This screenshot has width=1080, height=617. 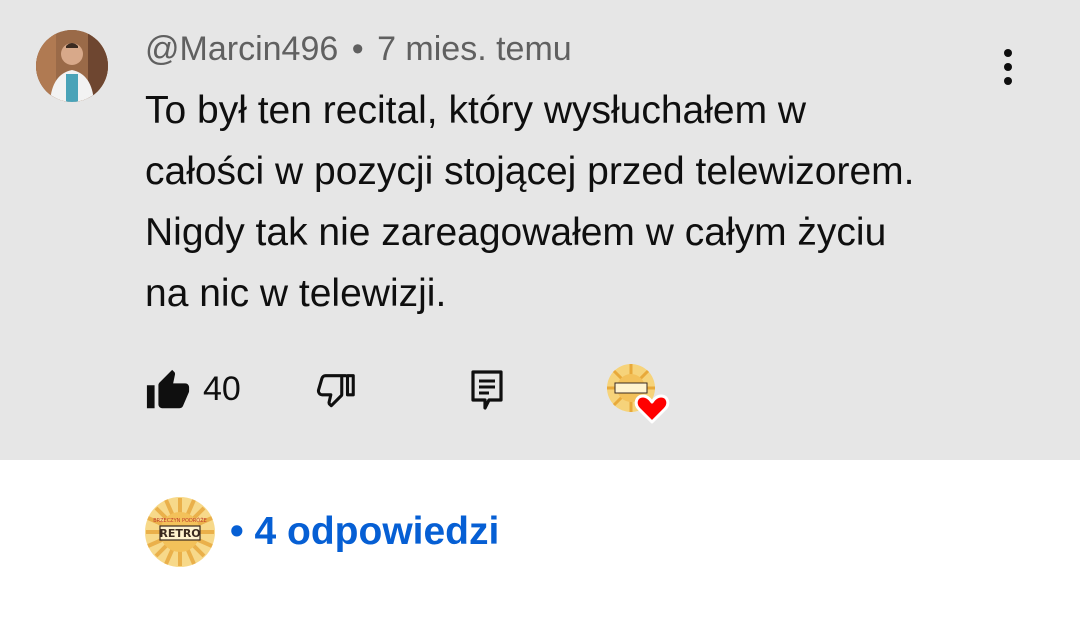 I want to click on author-avatar, so click(x=72, y=66).